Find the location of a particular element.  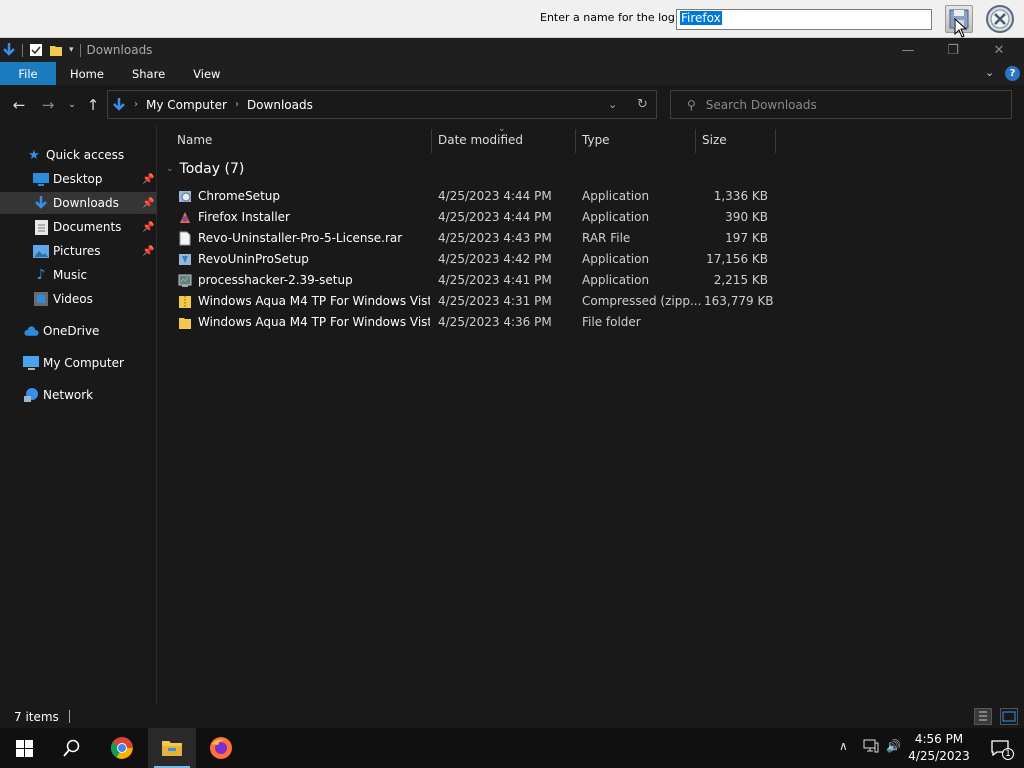

details-view-button is located at coordinates (983, 716).